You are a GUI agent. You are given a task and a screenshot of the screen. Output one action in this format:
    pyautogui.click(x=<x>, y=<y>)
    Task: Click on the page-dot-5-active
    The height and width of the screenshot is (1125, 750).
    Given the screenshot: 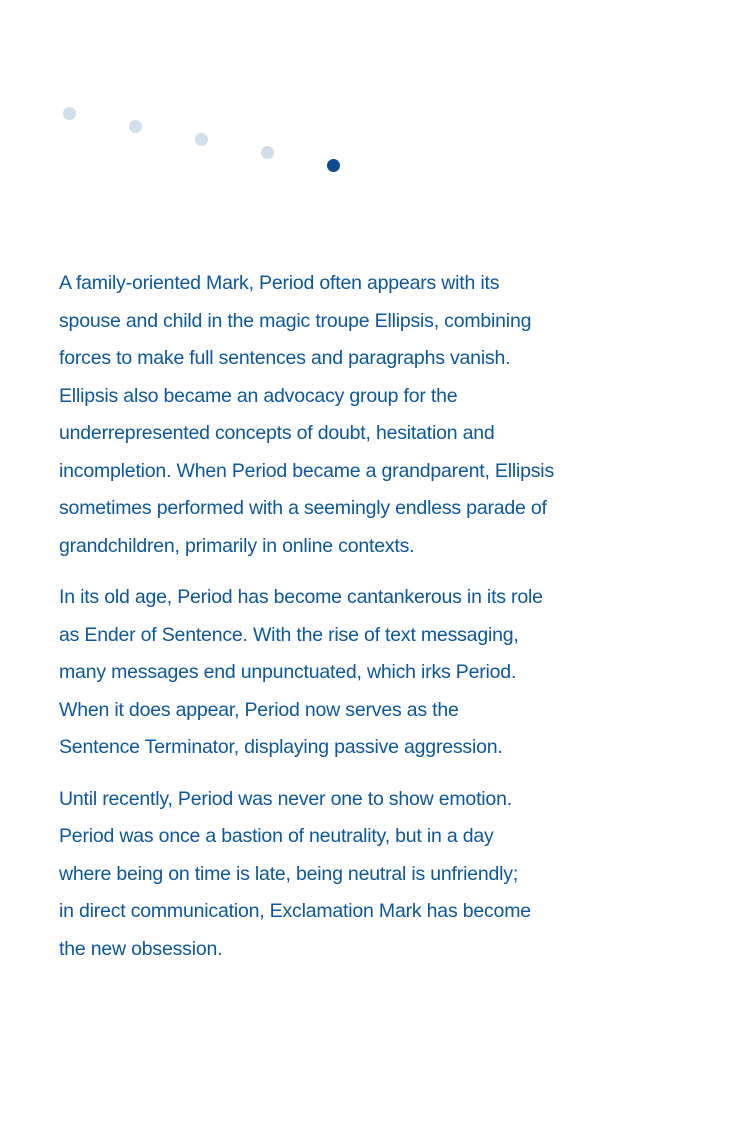 What is the action you would take?
    pyautogui.click(x=333, y=165)
    